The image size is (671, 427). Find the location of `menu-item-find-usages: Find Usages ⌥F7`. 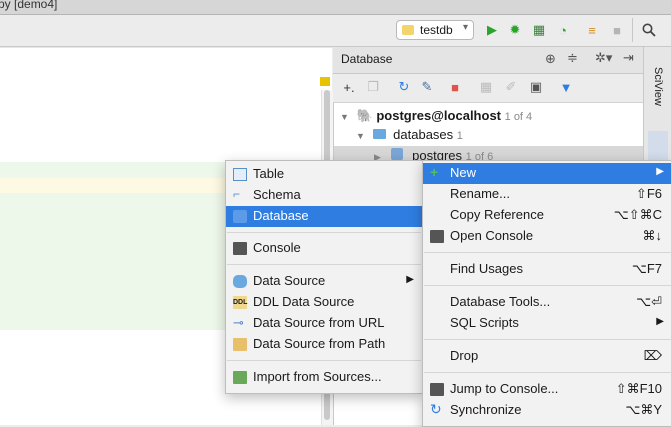

menu-item-find-usages: Find Usages ⌥F7 is located at coordinates (547, 269).